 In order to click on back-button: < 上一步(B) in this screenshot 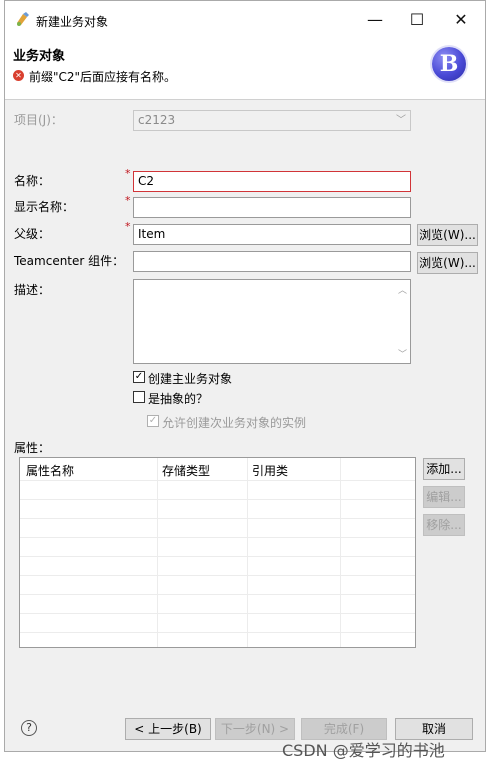, I will do `click(168, 729)`.